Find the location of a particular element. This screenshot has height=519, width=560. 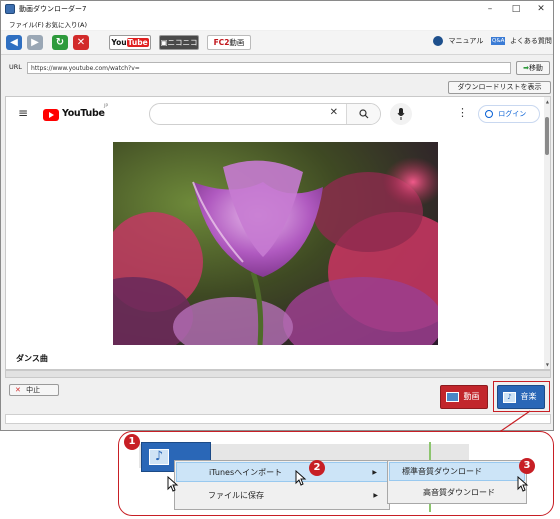

itunes-import-label: iTunesへインポート is located at coordinates (246, 472).